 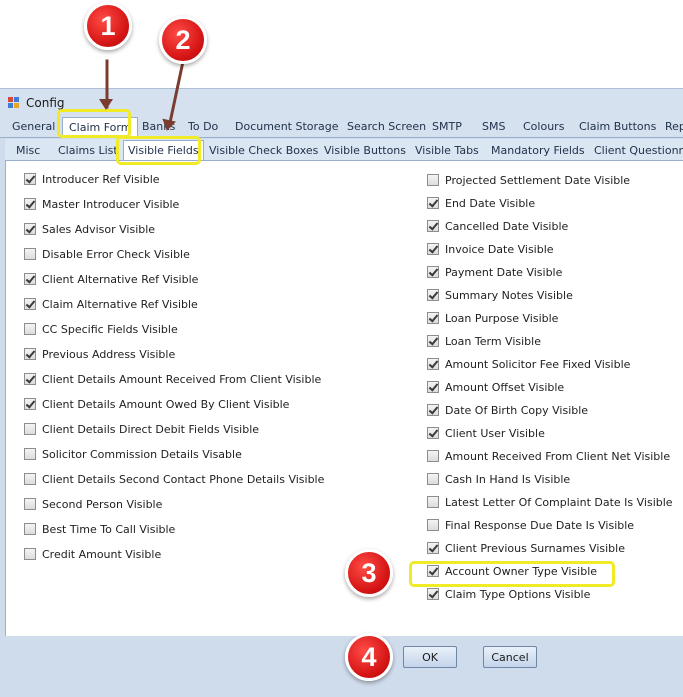 I want to click on field-checkbox-row: Solicitor Commission Details Visable, so click(x=133, y=454).